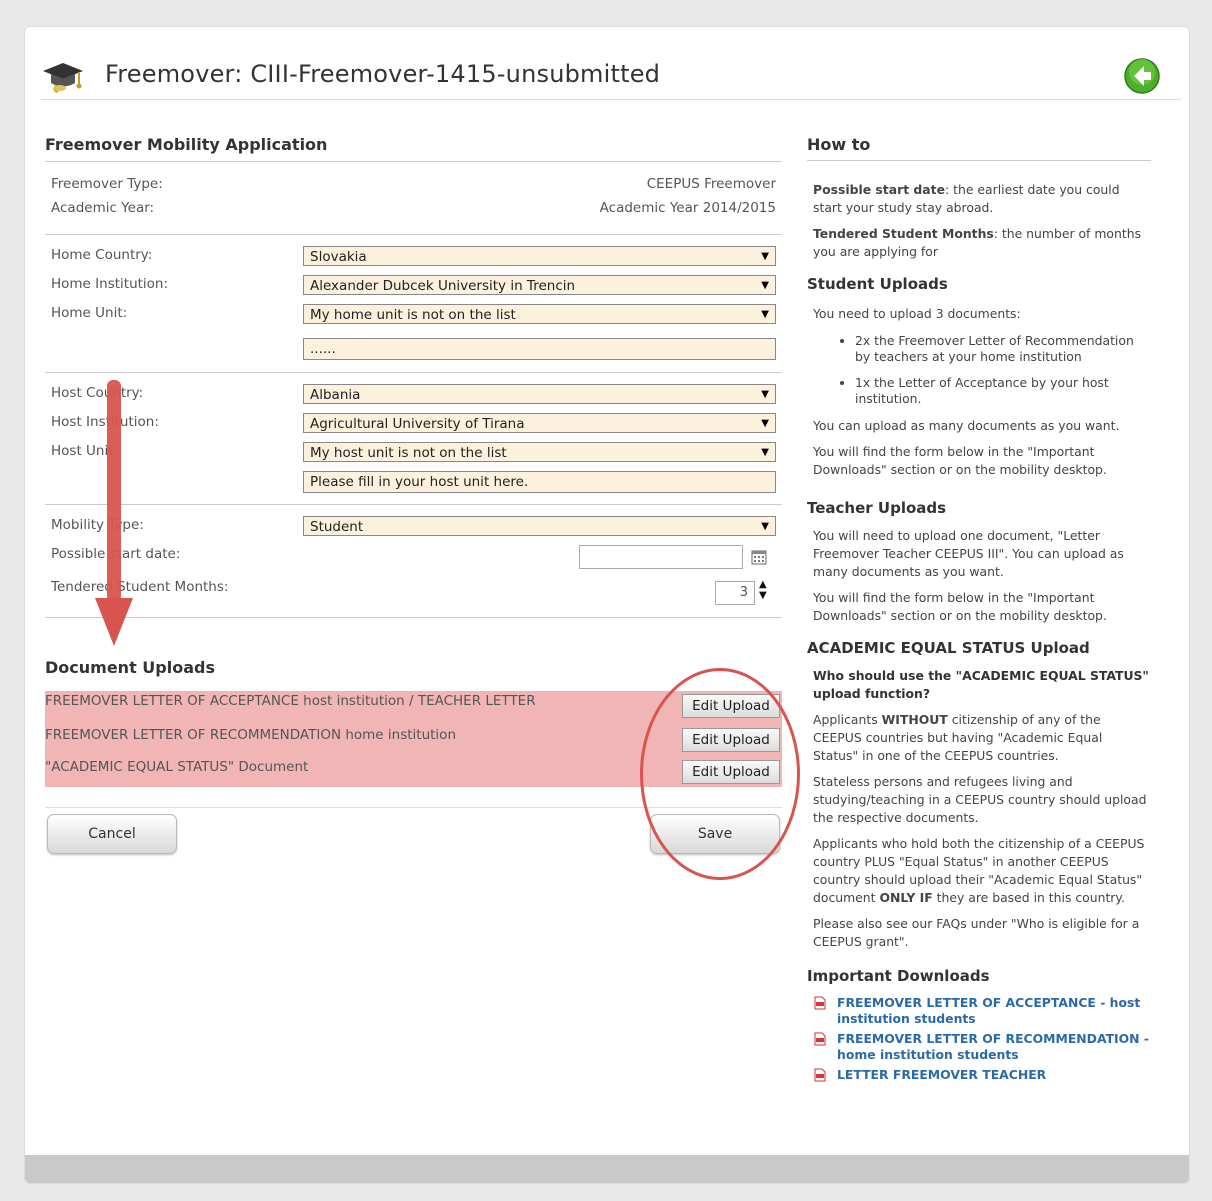 Image resolution: width=1212 pixels, height=1201 pixels. What do you see at coordinates (607, 1169) in the screenshot?
I see `footer-bar` at bounding box center [607, 1169].